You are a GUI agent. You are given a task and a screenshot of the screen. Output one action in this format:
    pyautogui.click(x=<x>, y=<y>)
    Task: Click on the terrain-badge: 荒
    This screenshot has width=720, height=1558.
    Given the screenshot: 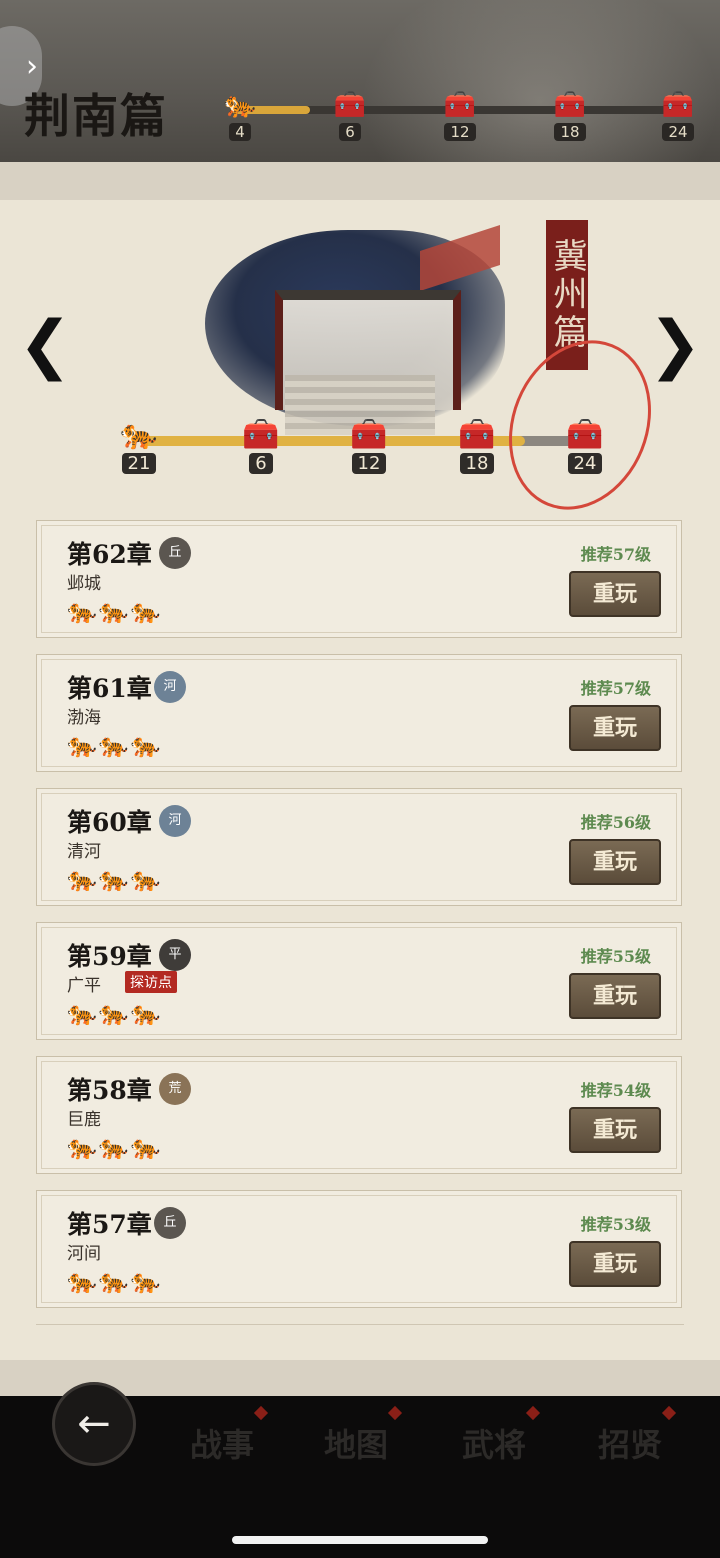 What is the action you would take?
    pyautogui.click(x=175, y=1089)
    